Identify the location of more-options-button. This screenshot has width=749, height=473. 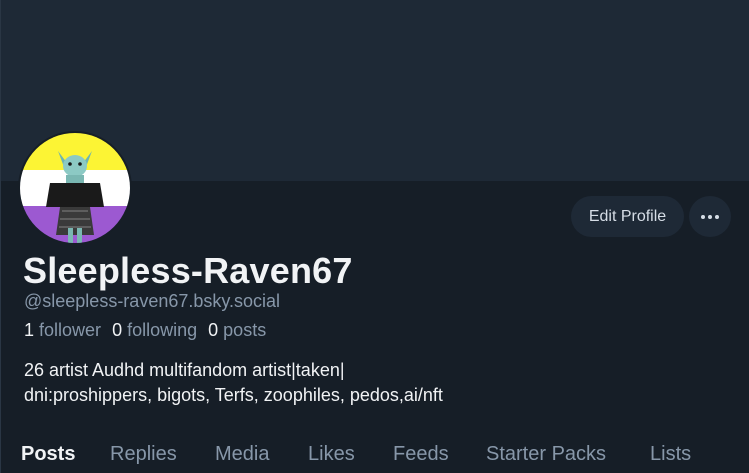
(710, 216).